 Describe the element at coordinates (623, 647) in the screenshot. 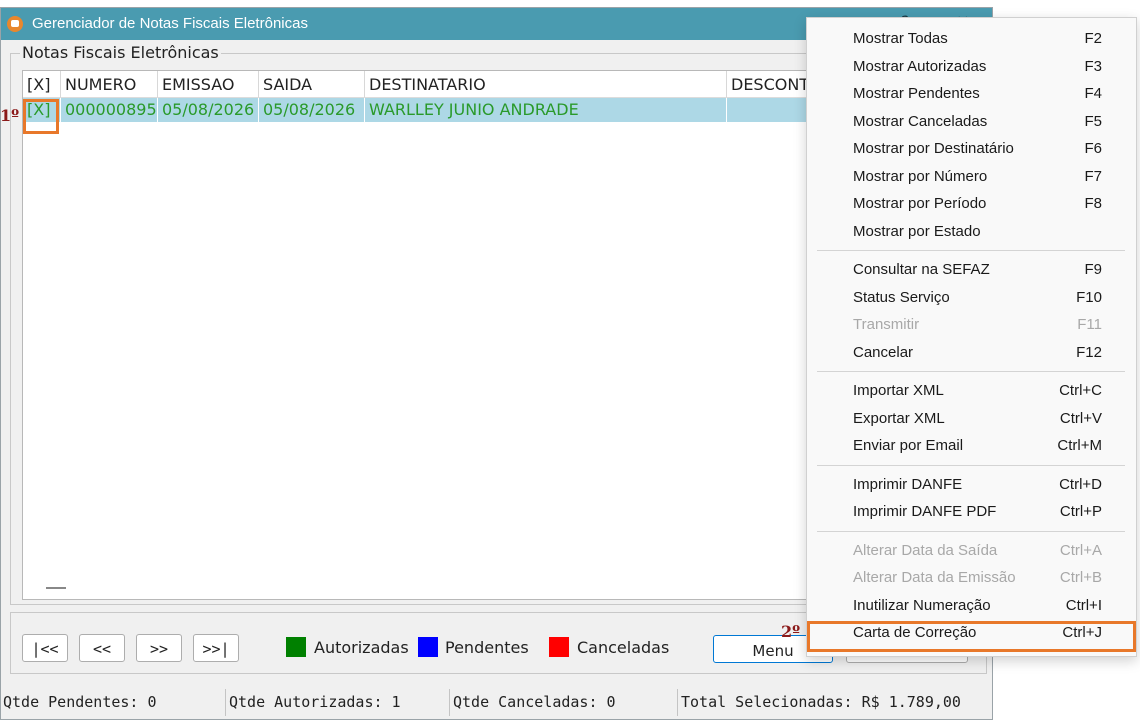

I see `legend-label-canceladas: Canceladas` at that location.